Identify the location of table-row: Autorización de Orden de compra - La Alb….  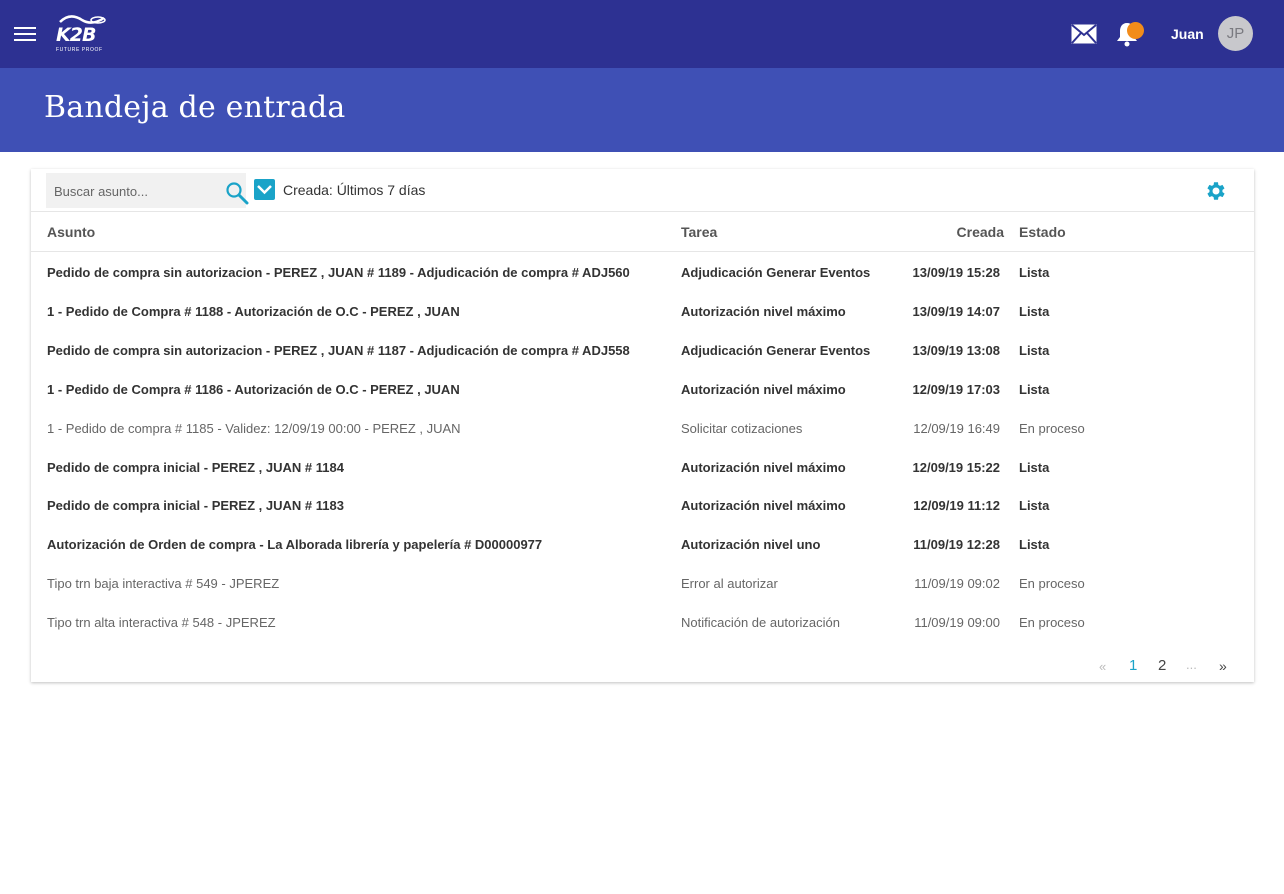
(642, 556).